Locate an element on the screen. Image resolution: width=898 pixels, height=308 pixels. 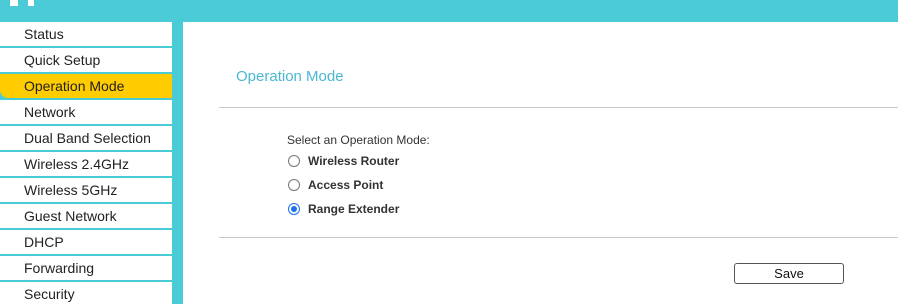
sidebar-item-status: Status is located at coordinates (86, 34).